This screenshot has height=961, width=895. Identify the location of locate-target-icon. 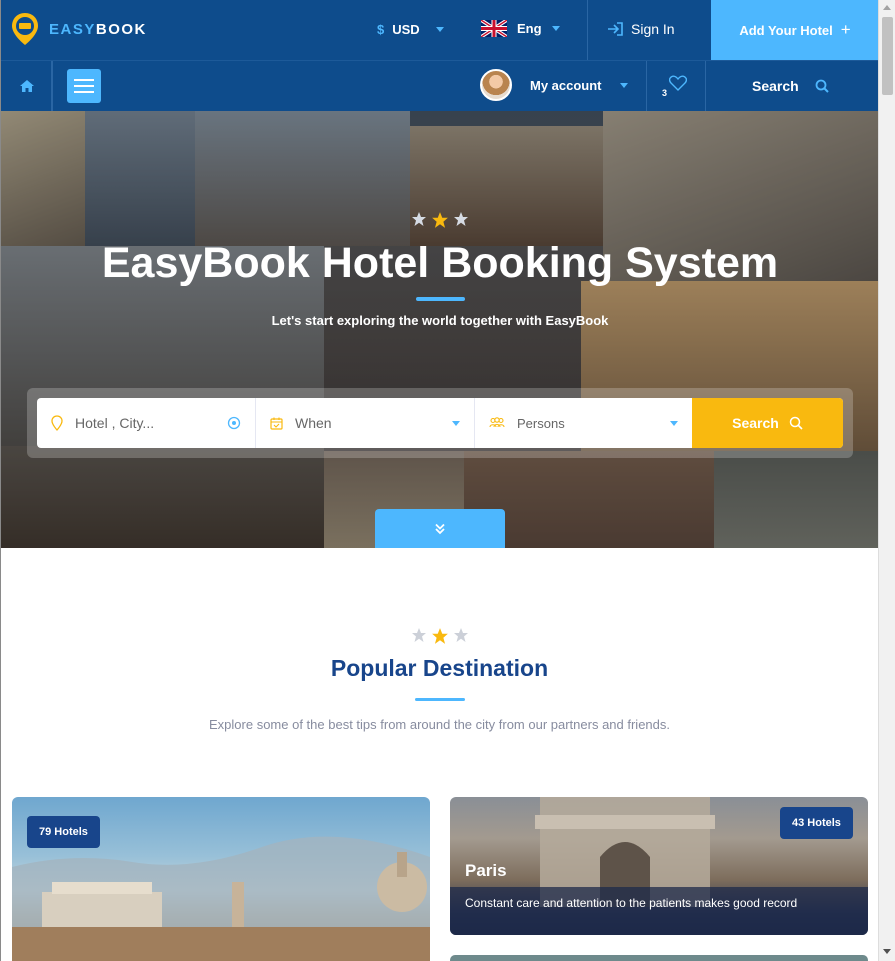
(234, 423).